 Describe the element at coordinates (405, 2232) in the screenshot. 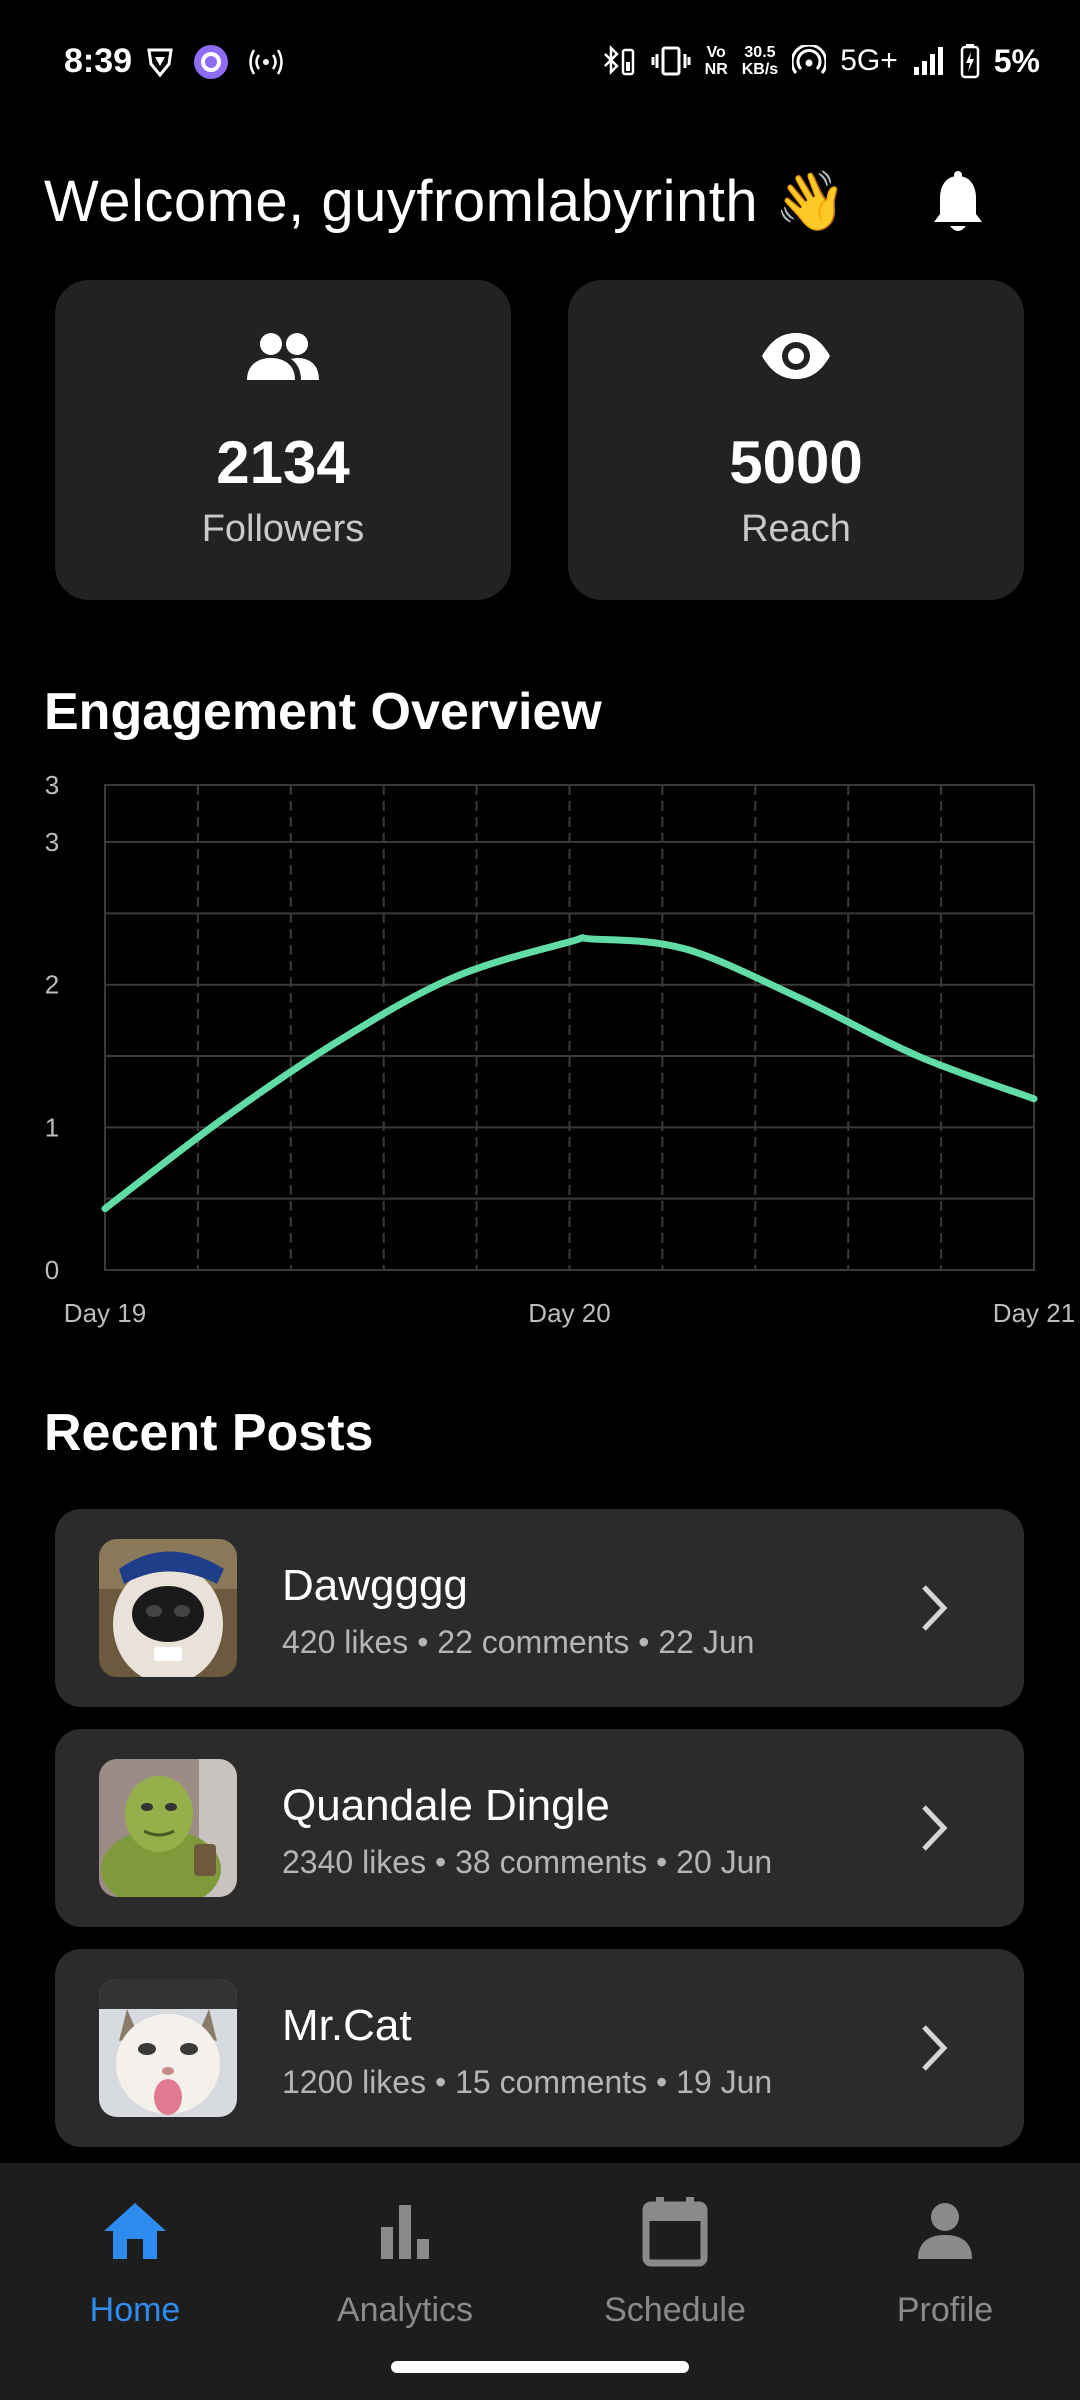

I see `bar-chart-icon` at that location.